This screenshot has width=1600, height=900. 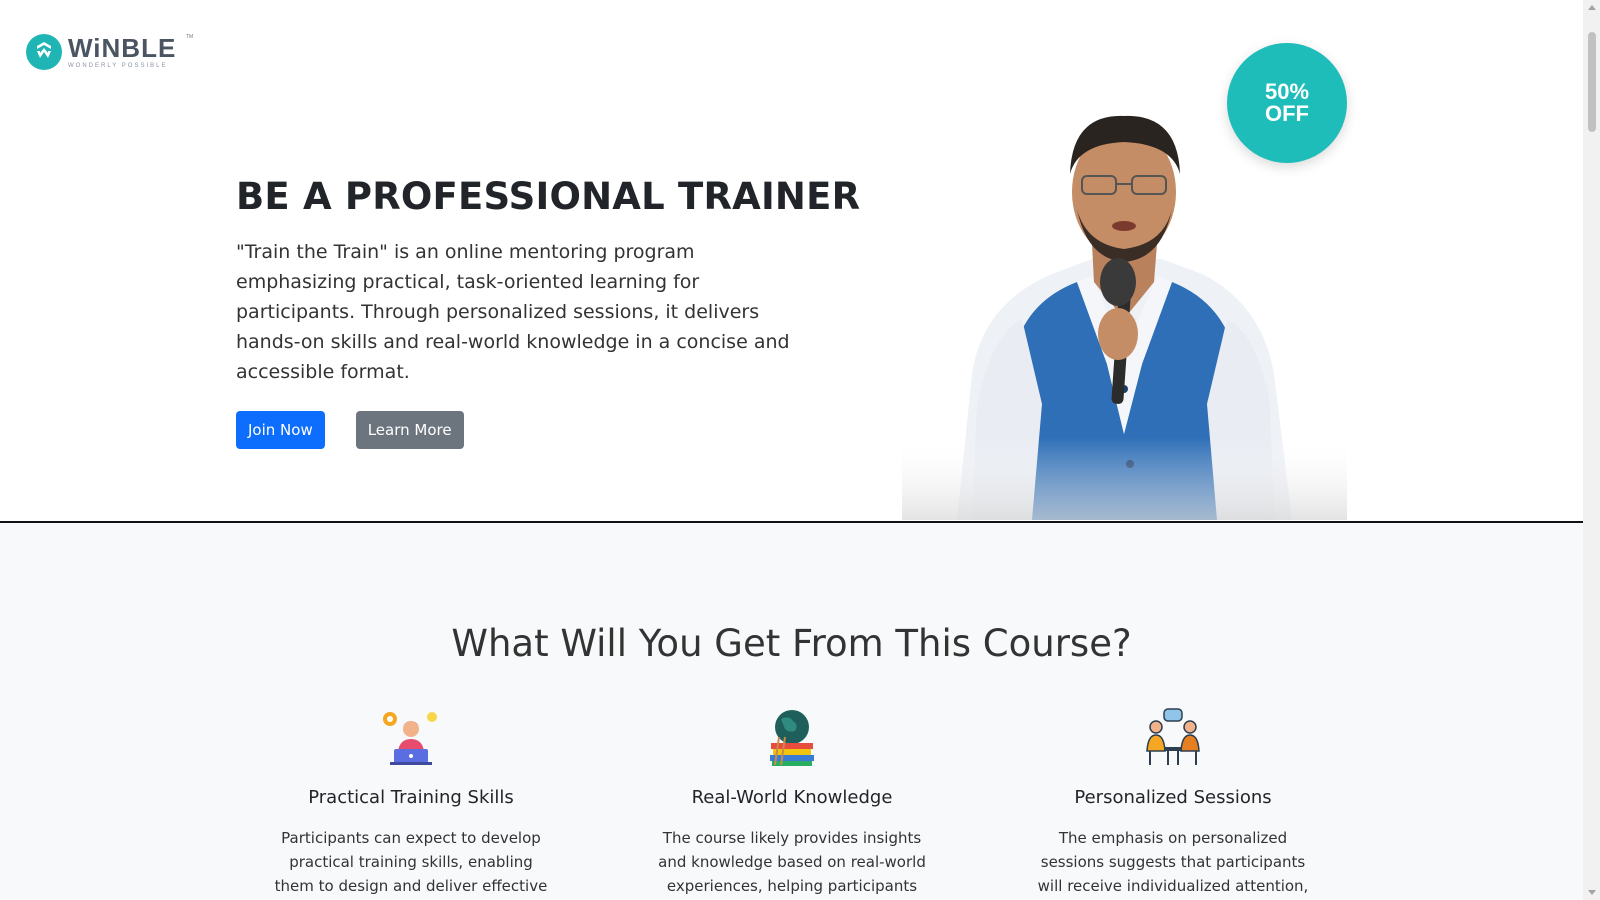 What do you see at coordinates (1592, 82) in the screenshot?
I see `scrollbar-thumb` at bounding box center [1592, 82].